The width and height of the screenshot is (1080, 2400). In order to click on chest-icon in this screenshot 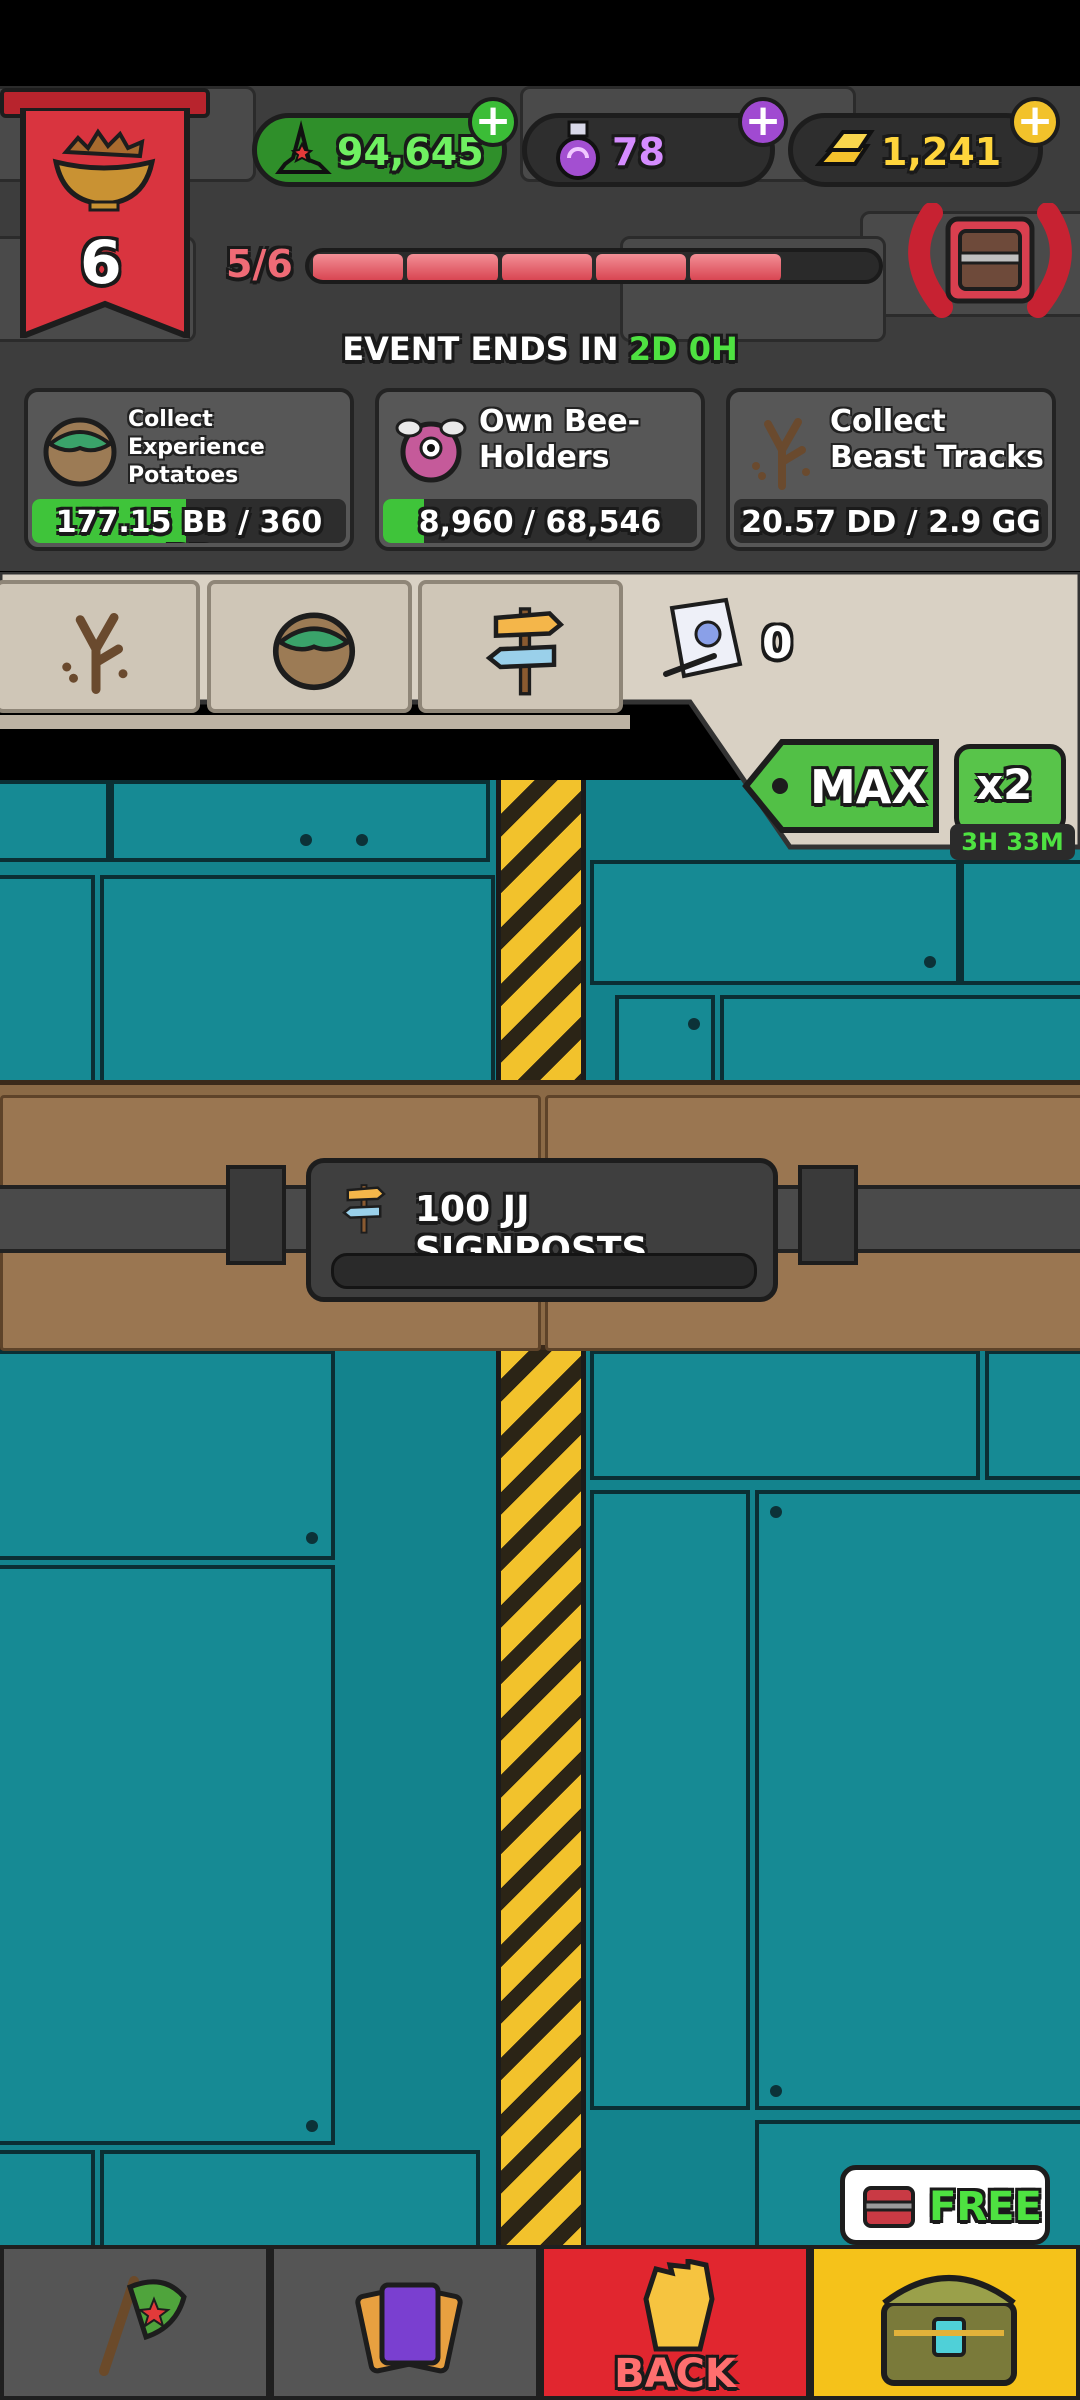, I will do `click(889, 2207)`.